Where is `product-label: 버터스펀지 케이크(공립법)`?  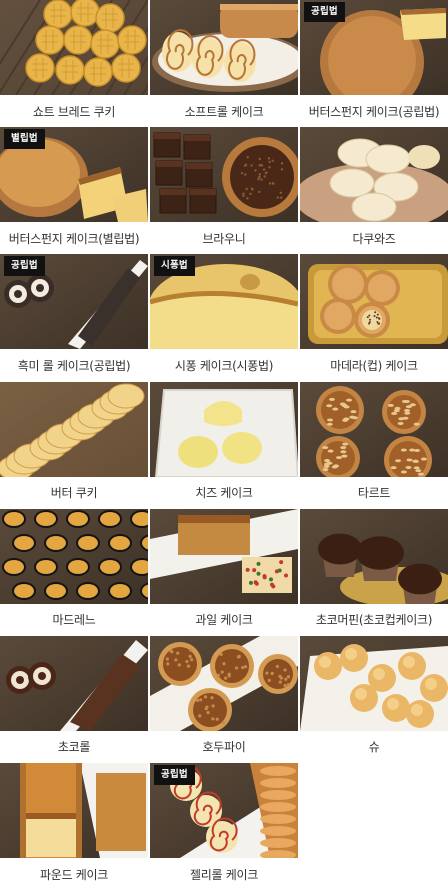
product-label: 버터스펀지 케이크(공립법) is located at coordinates (374, 111).